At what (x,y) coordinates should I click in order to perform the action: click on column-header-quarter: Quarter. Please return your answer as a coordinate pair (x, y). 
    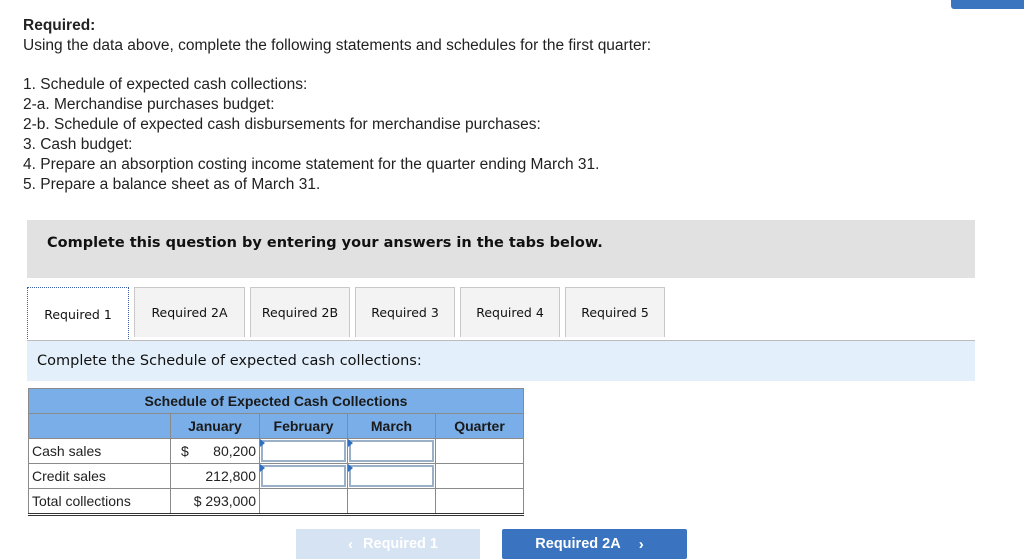
    Looking at the image, I should click on (479, 426).